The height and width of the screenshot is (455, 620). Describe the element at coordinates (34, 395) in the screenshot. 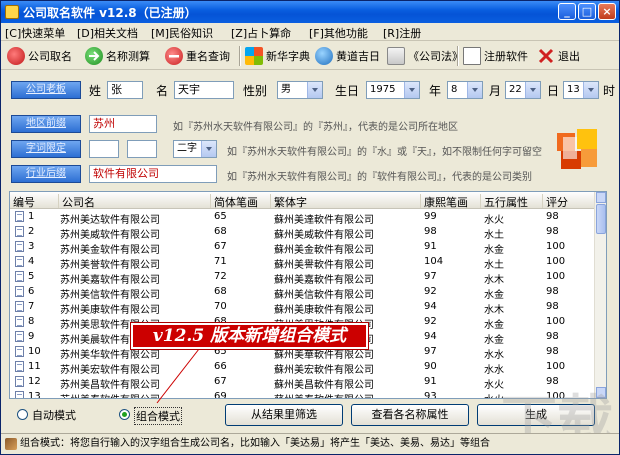

I see `table-cell: 13` at that location.